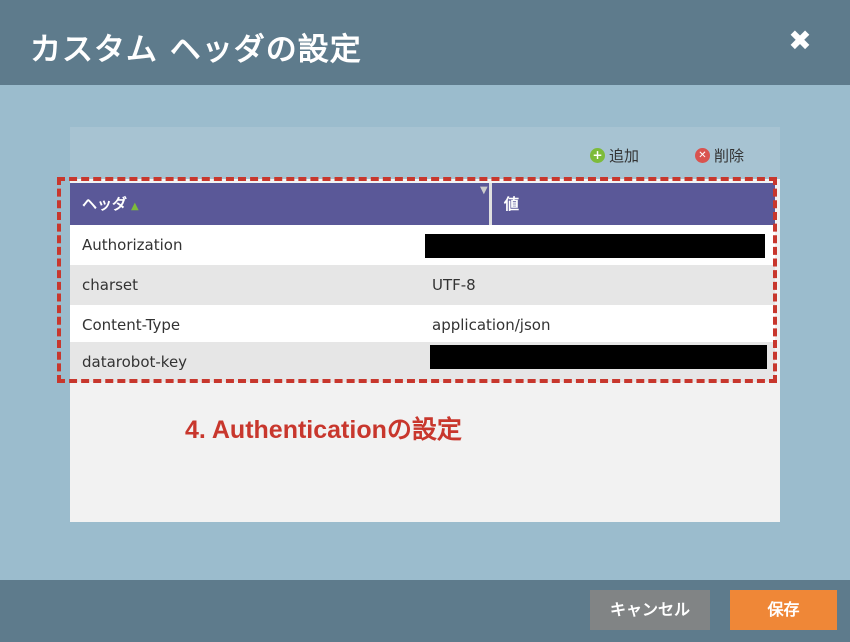 The height and width of the screenshot is (642, 850). What do you see at coordinates (425, 153) in the screenshot?
I see `panel-toolbar` at bounding box center [425, 153].